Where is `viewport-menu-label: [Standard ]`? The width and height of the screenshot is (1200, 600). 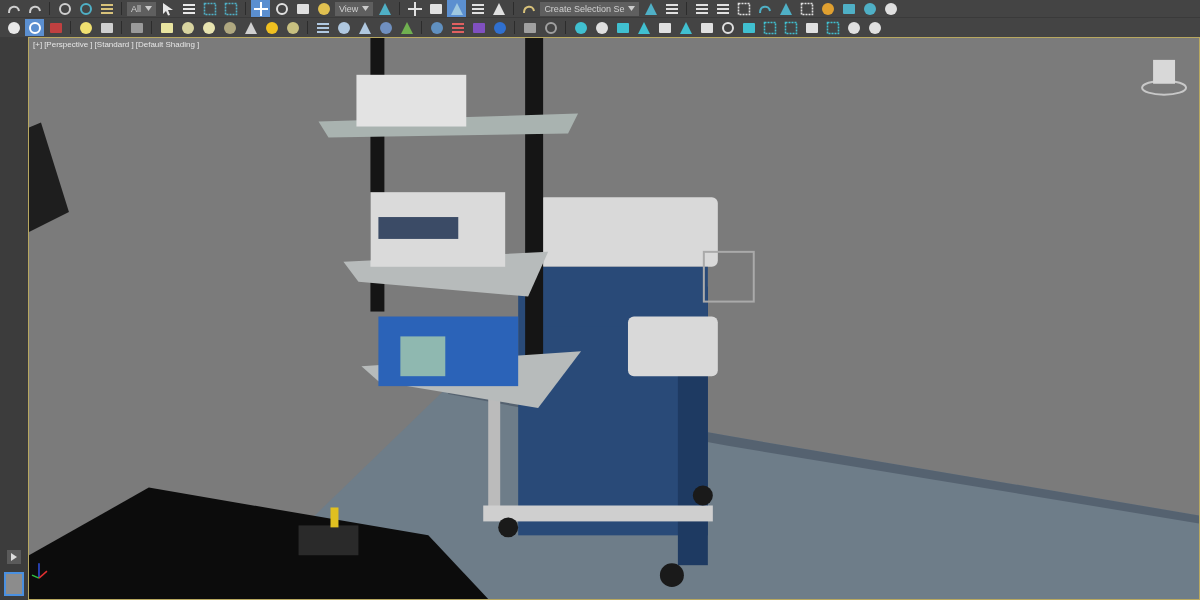 viewport-menu-label: [Standard ] is located at coordinates (114, 44).